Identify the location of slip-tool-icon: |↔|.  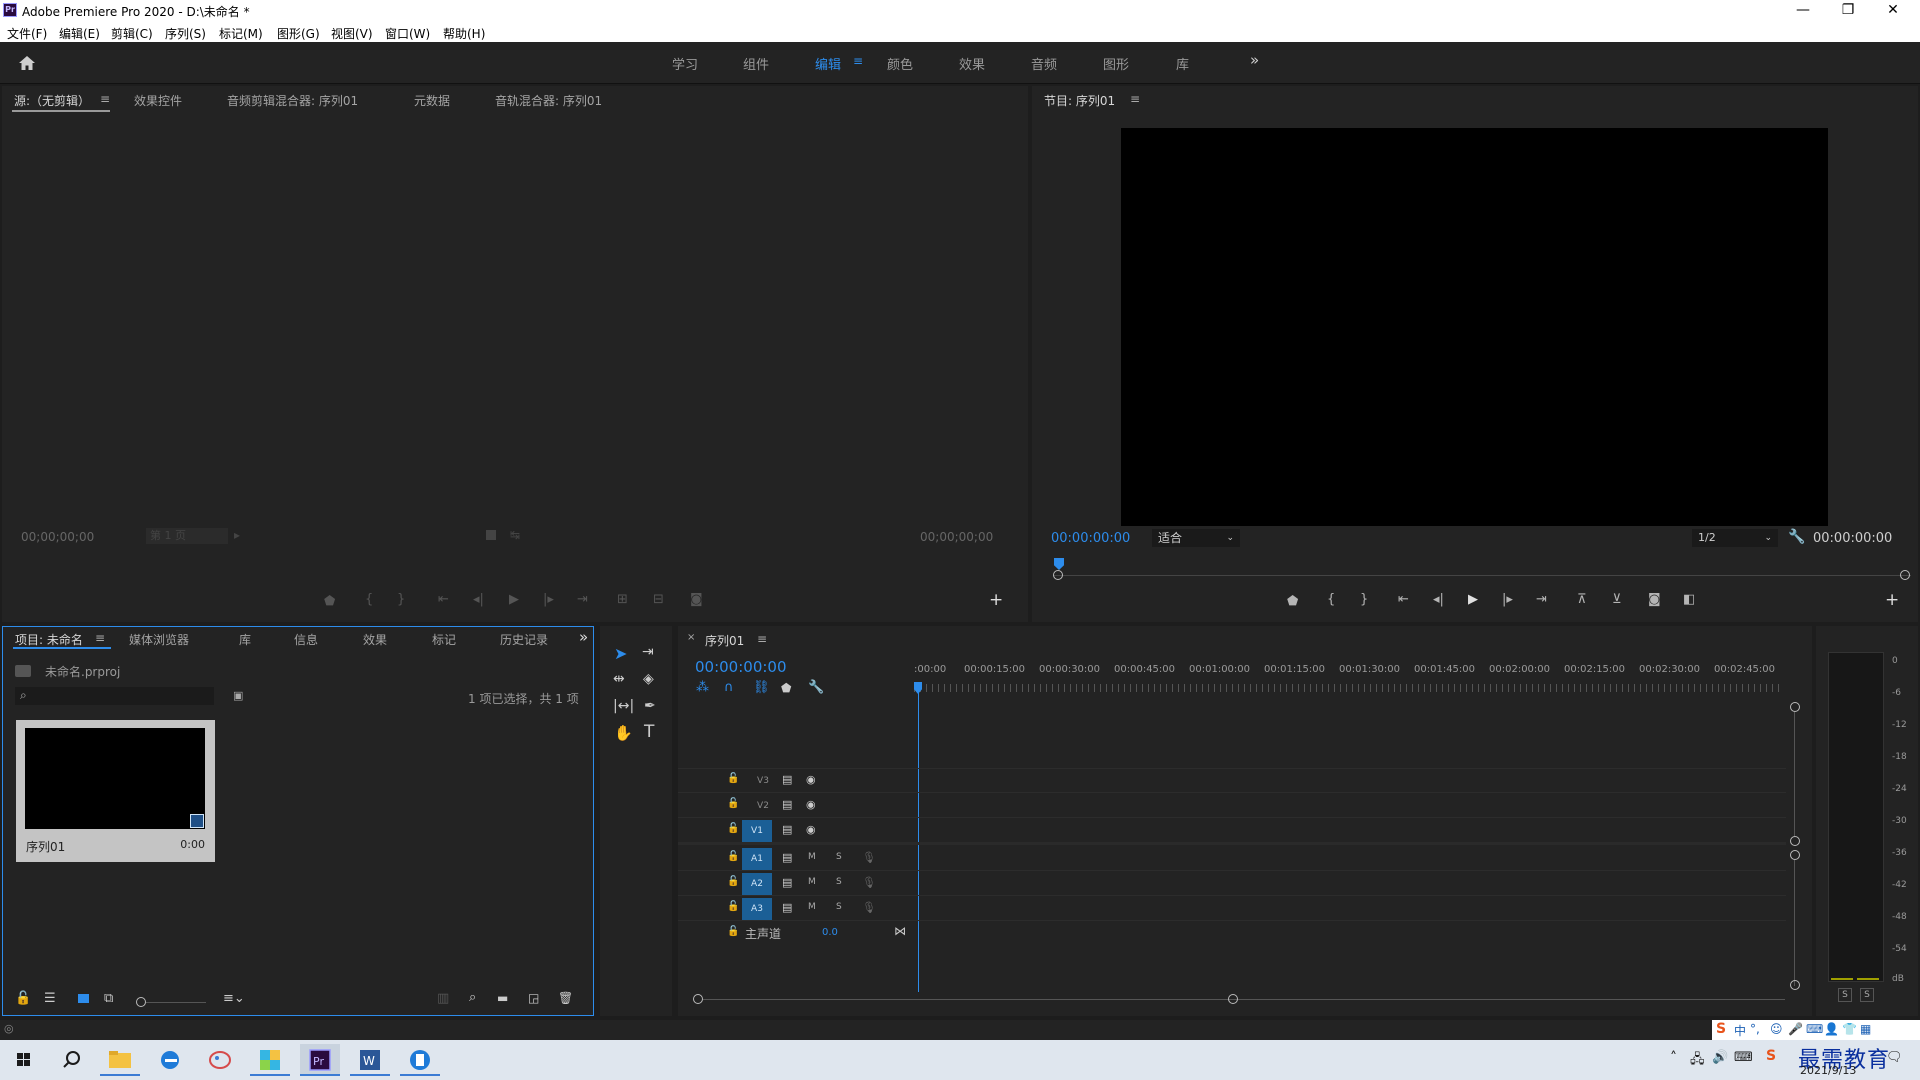
(623, 706).